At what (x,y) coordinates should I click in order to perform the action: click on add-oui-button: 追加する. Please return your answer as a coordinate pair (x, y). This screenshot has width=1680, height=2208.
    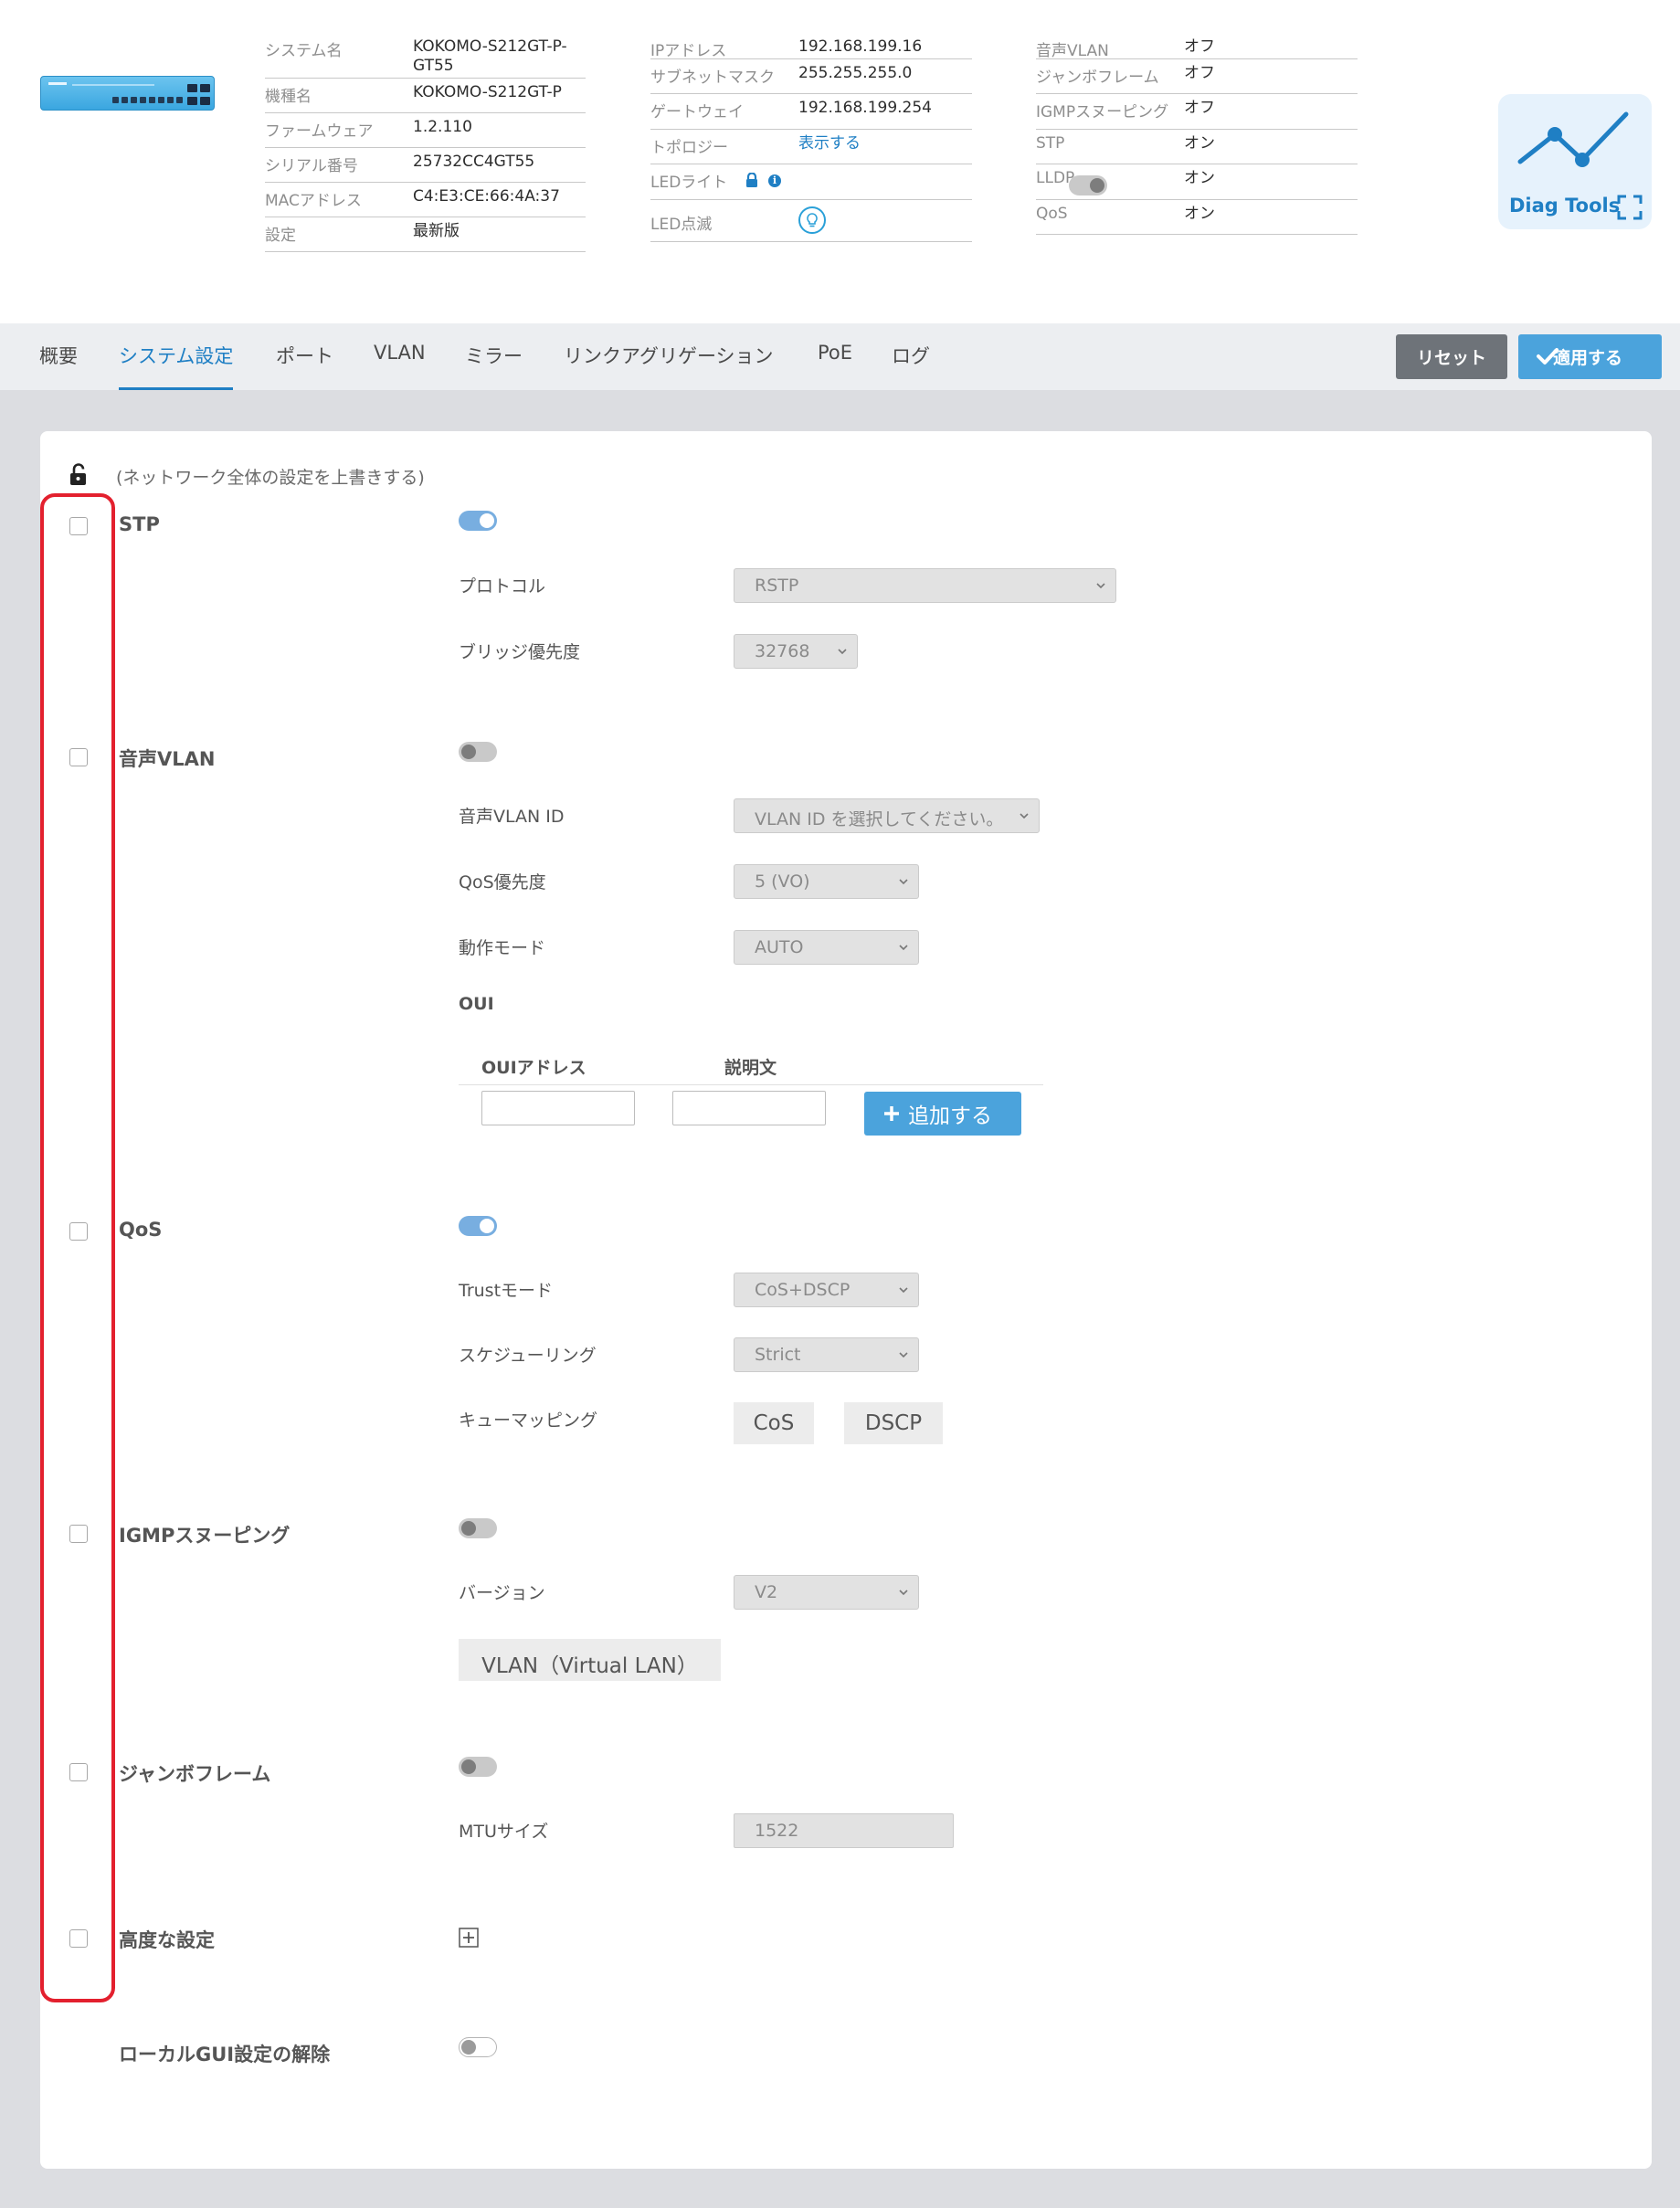
    Looking at the image, I should click on (942, 1114).